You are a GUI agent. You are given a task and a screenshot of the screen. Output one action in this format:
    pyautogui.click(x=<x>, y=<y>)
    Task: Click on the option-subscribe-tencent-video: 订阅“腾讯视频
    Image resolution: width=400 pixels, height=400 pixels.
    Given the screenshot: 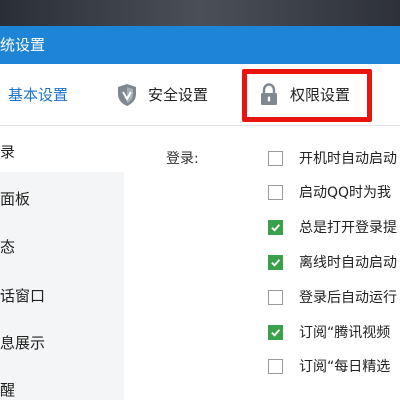 What is the action you would take?
    pyautogui.click(x=329, y=332)
    